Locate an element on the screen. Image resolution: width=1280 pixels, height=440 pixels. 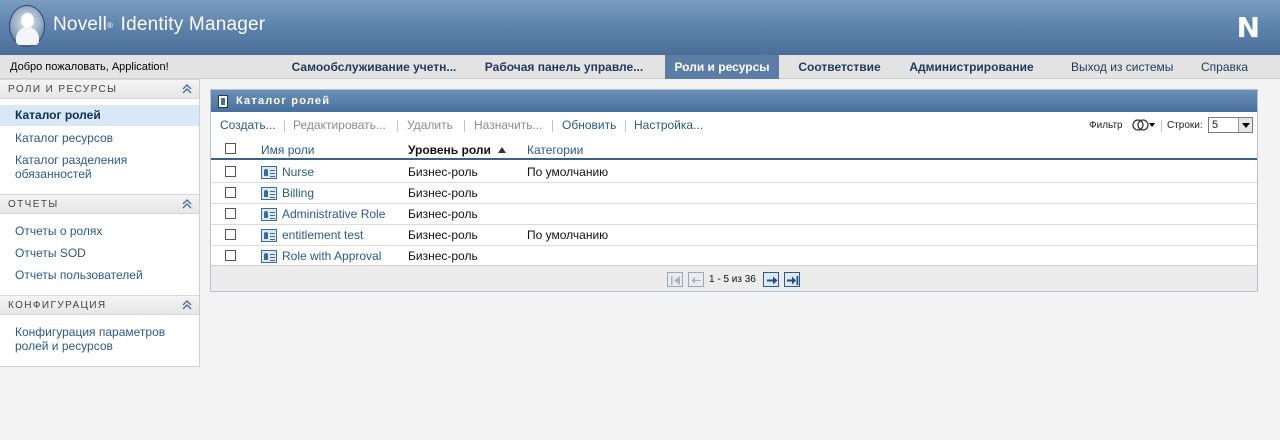
table-row: Billing Бизнес-роль is located at coordinates (734, 193).